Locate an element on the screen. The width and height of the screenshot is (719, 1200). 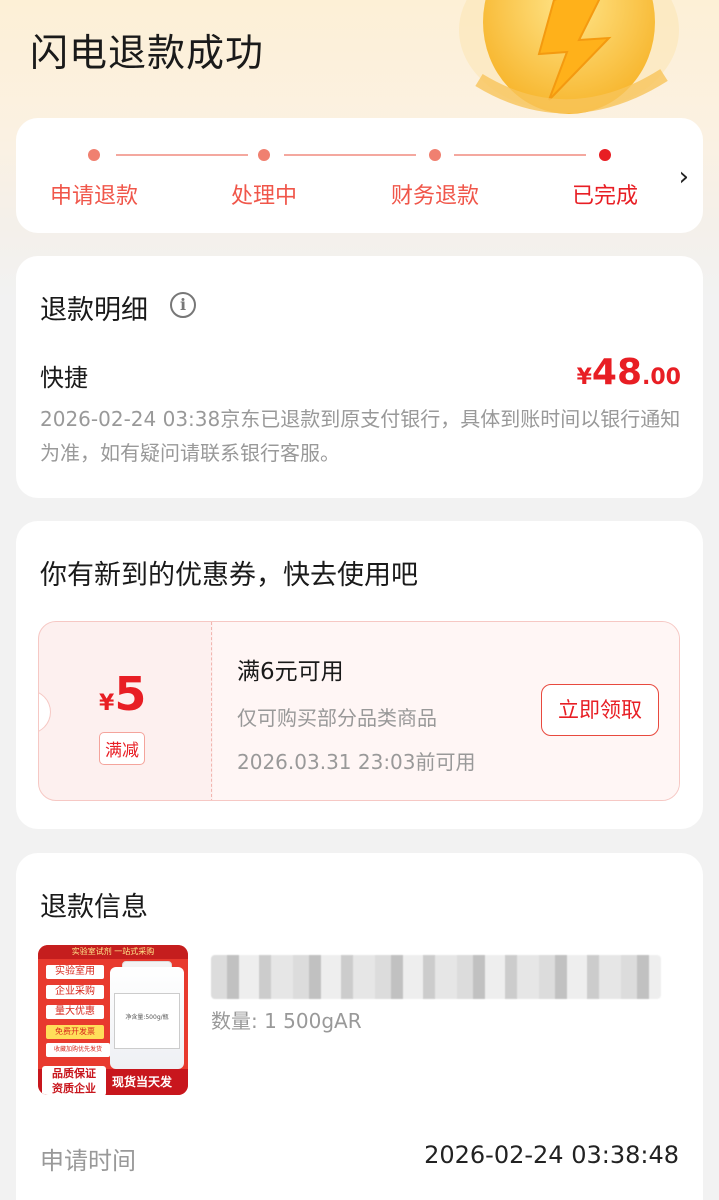
coupon-divider is located at coordinates (211, 711).